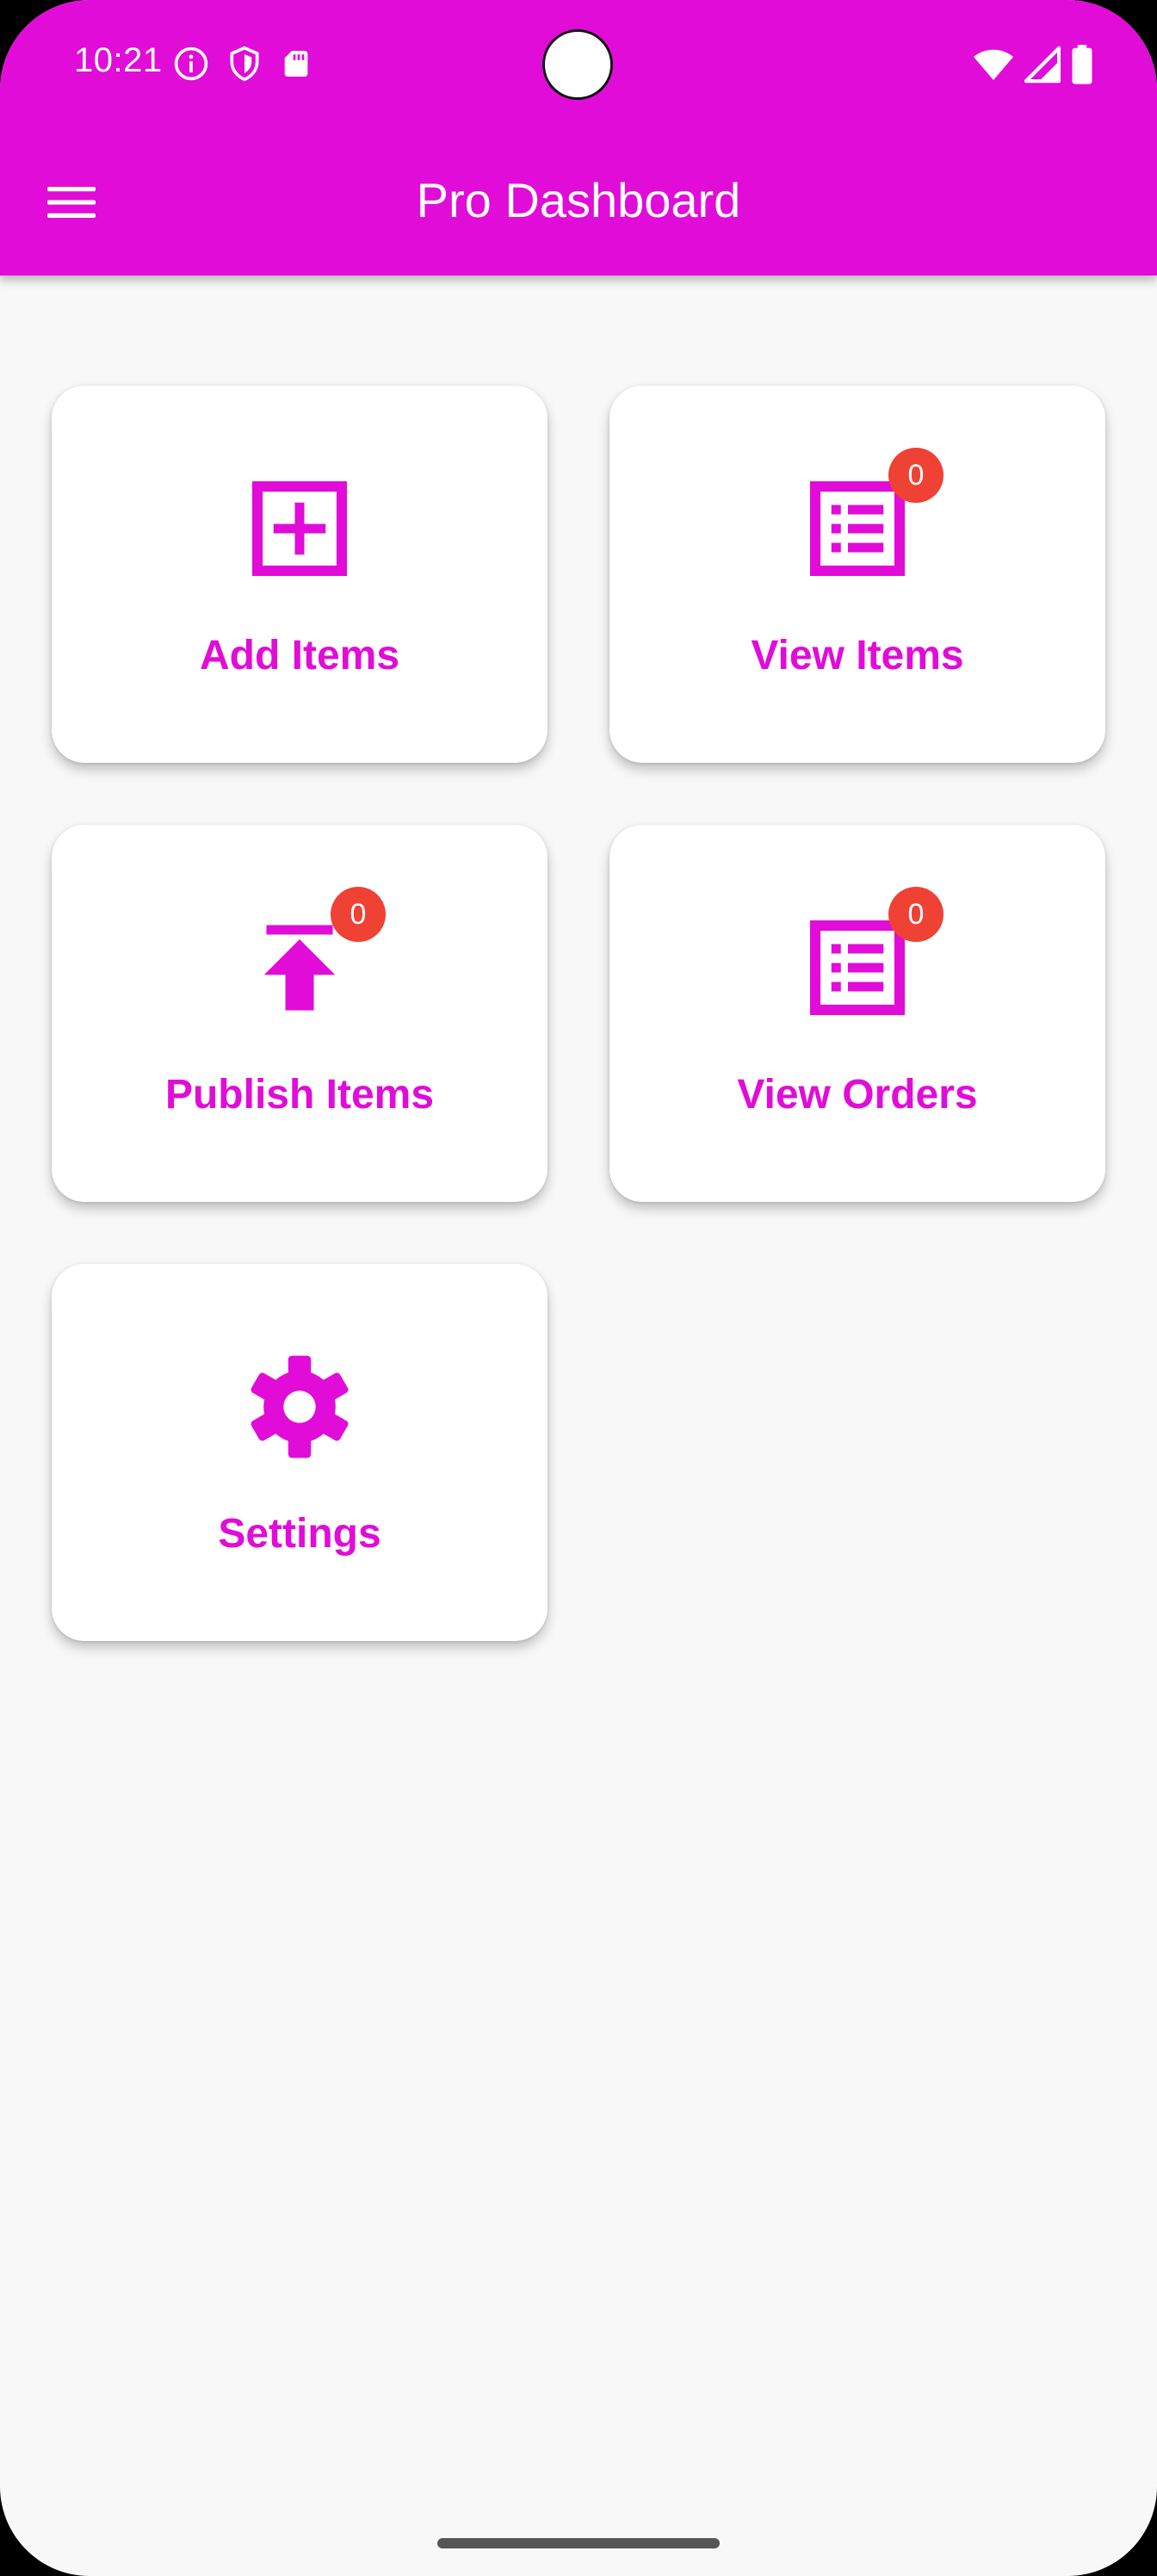 The width and height of the screenshot is (1157, 2576). I want to click on publish-items-card: 0 Publish Items, so click(300, 1014).